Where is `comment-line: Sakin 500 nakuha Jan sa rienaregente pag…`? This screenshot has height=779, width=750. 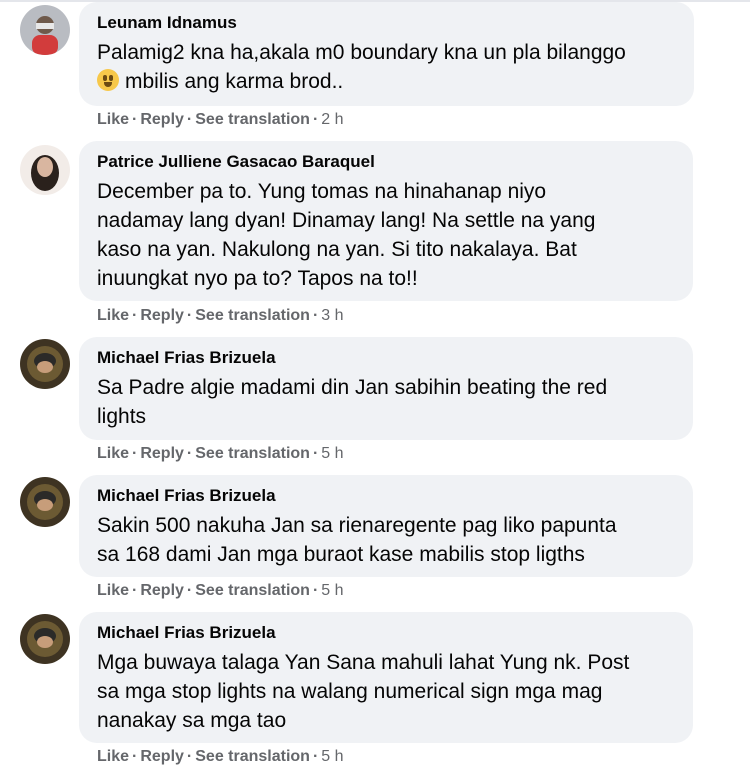 comment-line: Sakin 500 nakuha Jan sa rienaregente pag… is located at coordinates (357, 525).